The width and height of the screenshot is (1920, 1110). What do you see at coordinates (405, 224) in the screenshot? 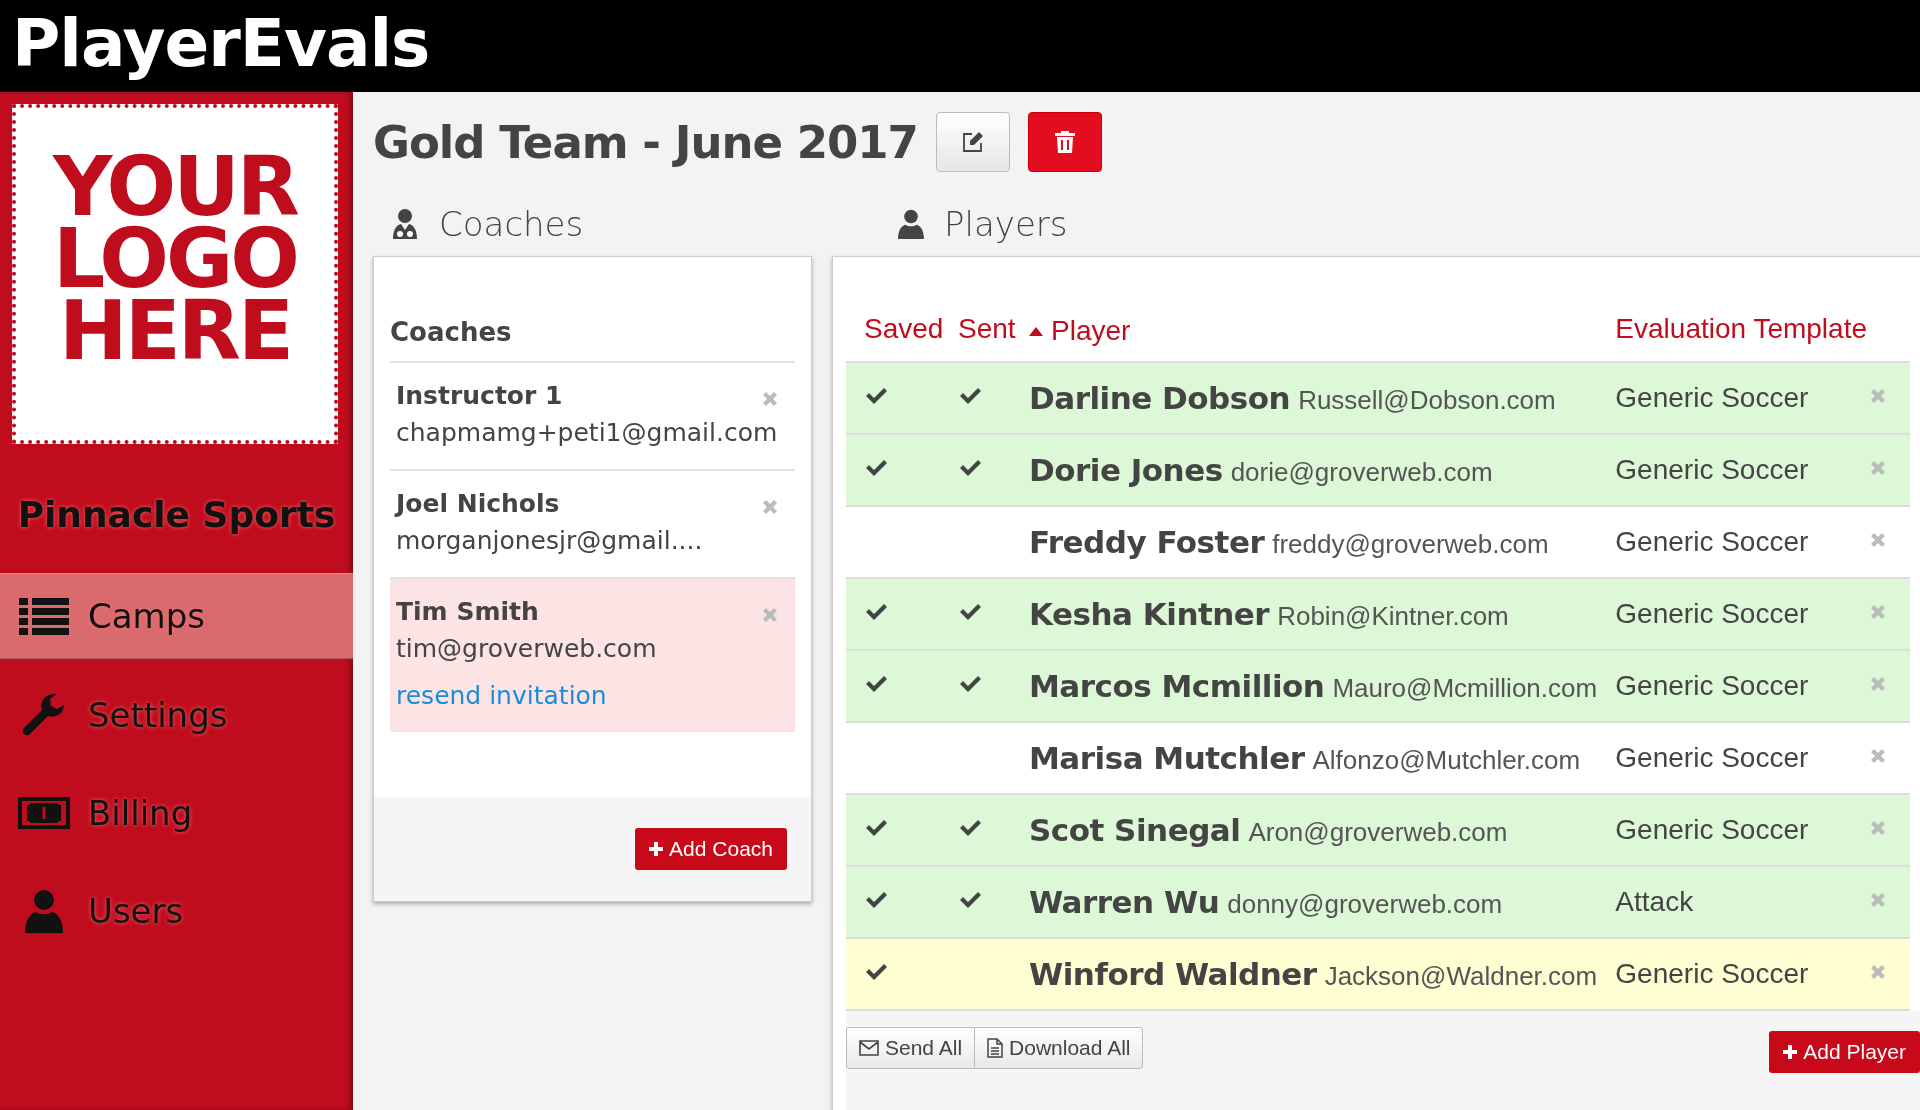
I see `doctor-icon` at bounding box center [405, 224].